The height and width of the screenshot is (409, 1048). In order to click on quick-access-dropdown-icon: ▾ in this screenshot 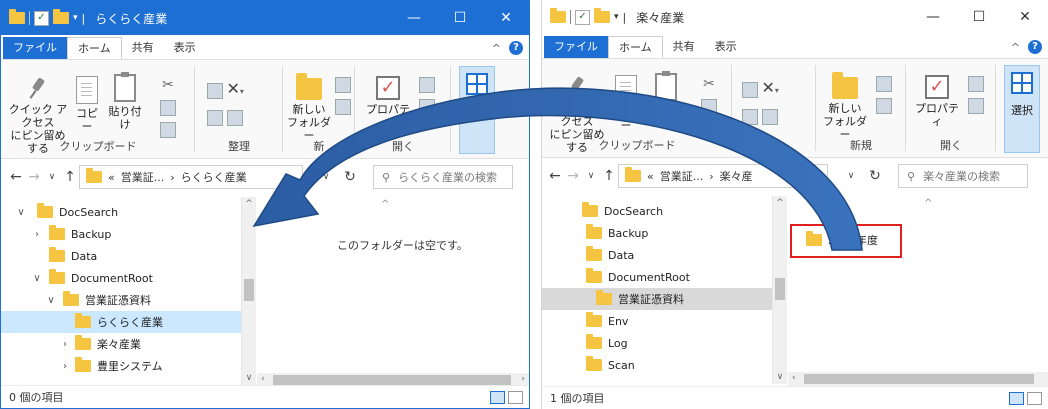, I will do `click(616, 17)`.